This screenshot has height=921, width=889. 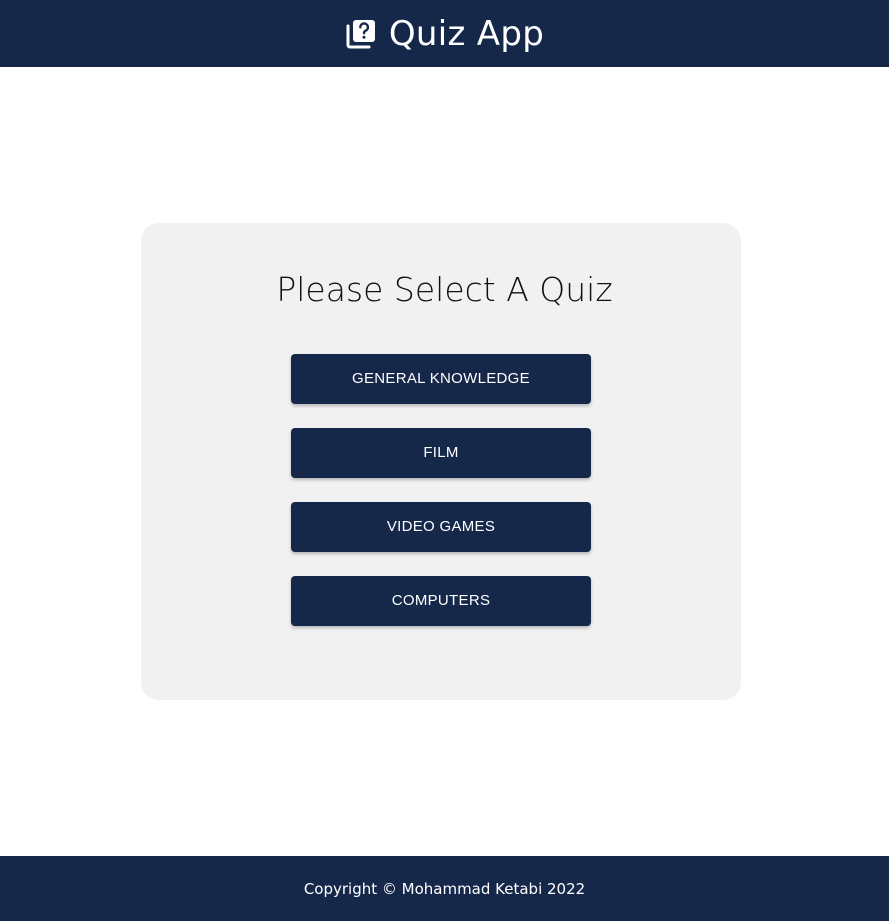 I want to click on app-footer: Copyright © Mohammad Ketabi 2022, so click(x=444, y=888).